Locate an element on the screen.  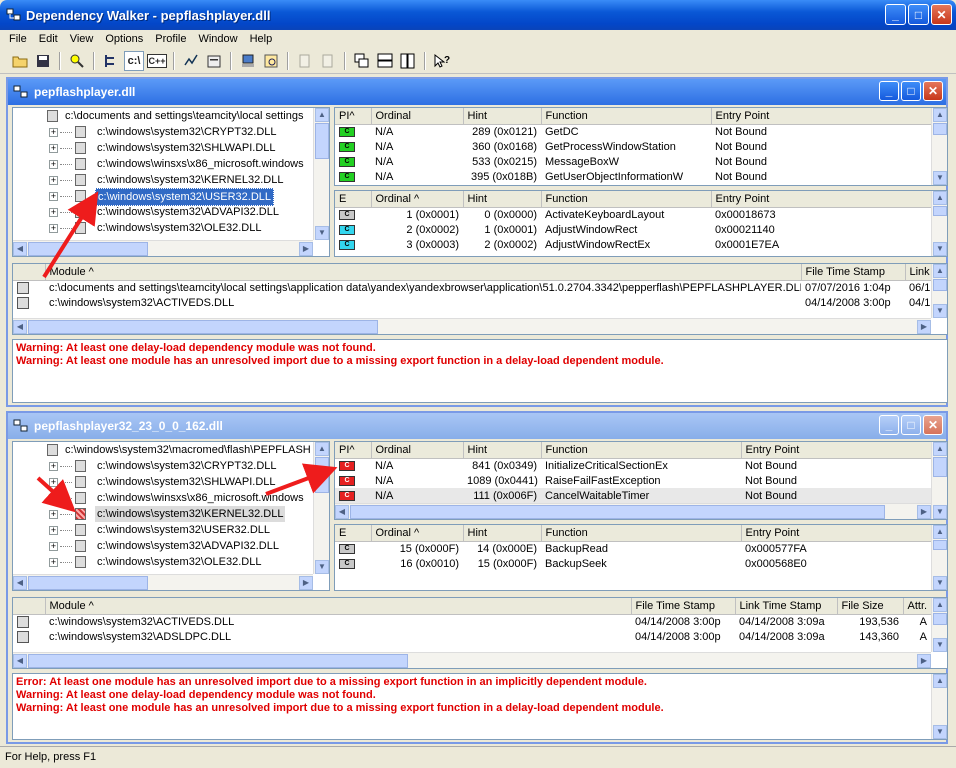
menu-view: View is located at coordinates (82, 39).